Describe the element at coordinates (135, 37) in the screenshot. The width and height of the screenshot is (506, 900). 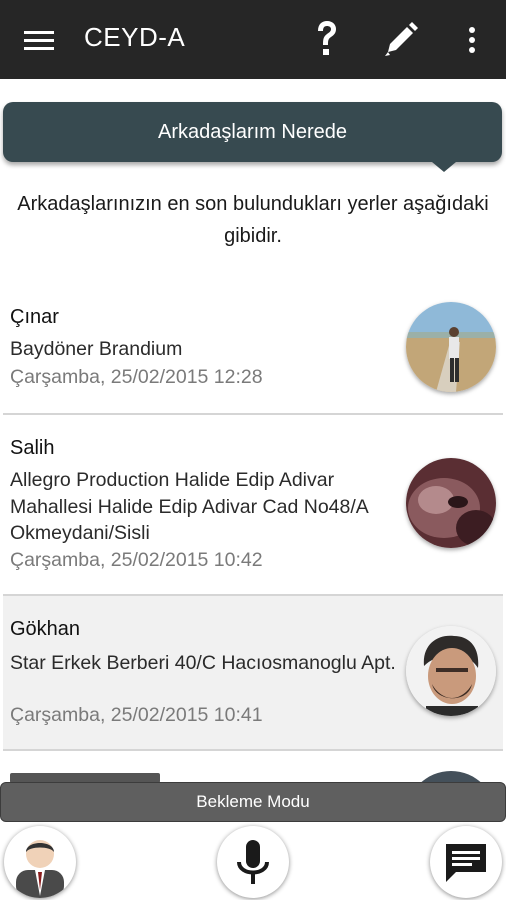
I see `app-title: CEYD-A` at that location.